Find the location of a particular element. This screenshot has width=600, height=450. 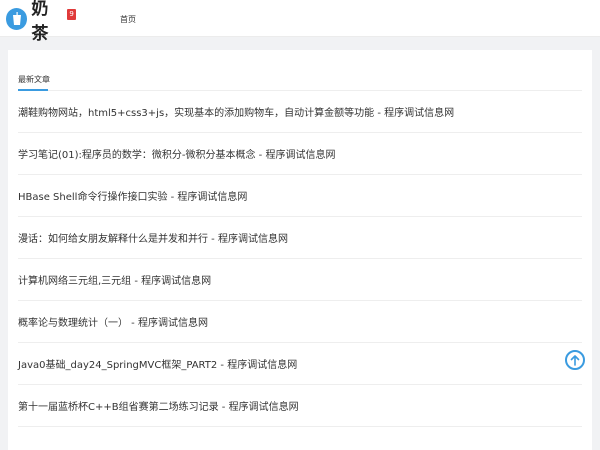

arrow-up-icon is located at coordinates (575, 360).